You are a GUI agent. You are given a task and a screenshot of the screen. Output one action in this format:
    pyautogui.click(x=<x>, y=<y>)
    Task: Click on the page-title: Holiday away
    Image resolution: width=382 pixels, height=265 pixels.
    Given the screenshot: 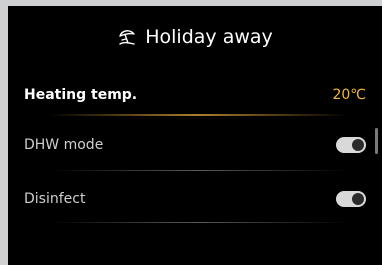 What is the action you would take?
    pyautogui.click(x=209, y=37)
    